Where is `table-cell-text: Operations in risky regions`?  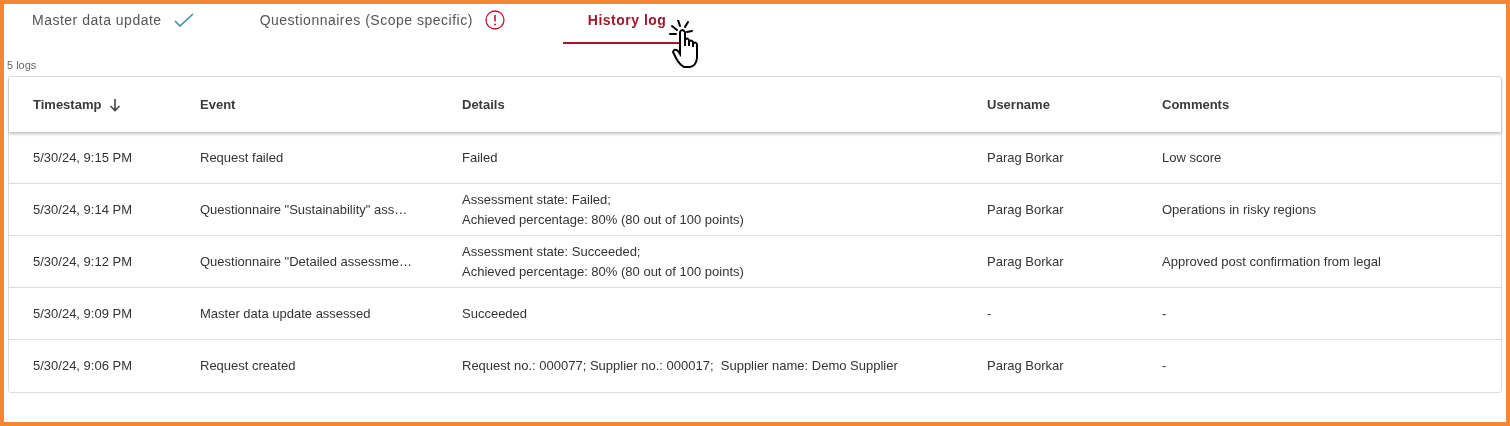 table-cell-text: Operations in risky regions is located at coordinates (1239, 209).